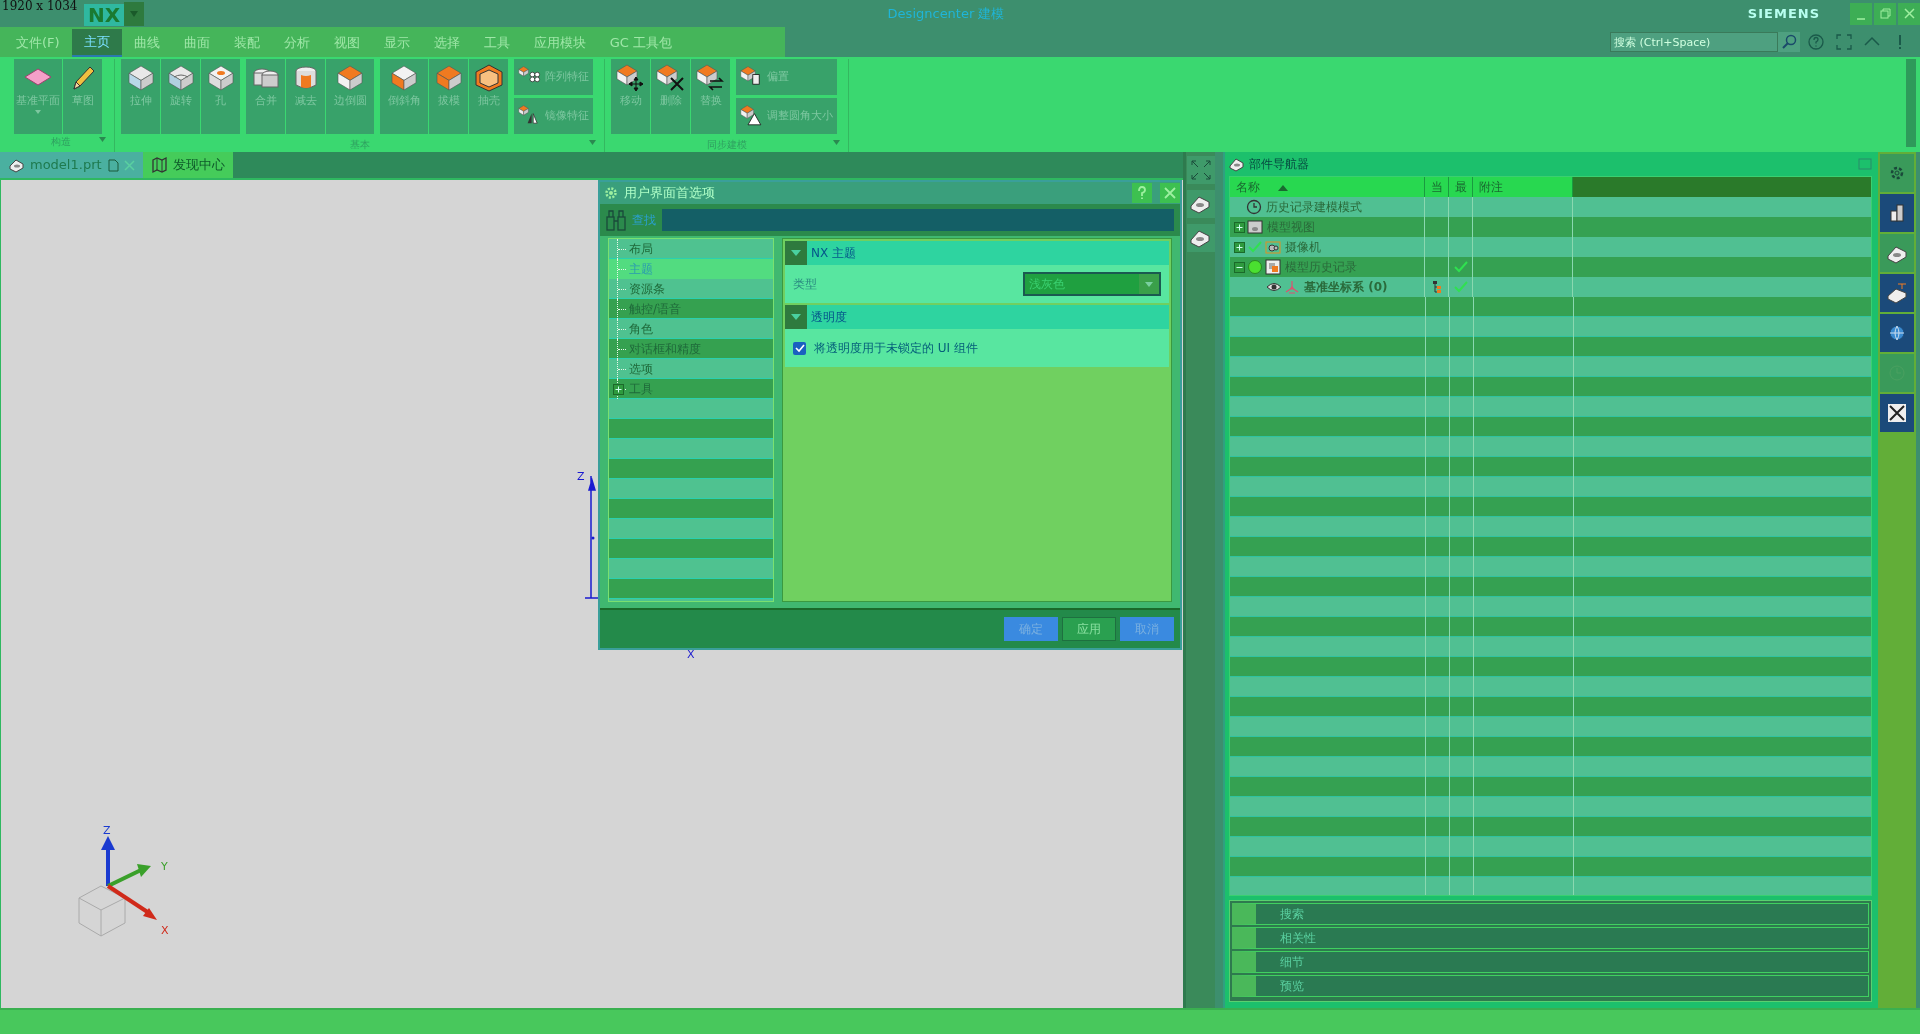 Image resolution: width=1920 pixels, height=1034 pixels. Describe the element at coordinates (786, 116) in the screenshot. I see `ribbon-button: 调整圆角大小` at that location.